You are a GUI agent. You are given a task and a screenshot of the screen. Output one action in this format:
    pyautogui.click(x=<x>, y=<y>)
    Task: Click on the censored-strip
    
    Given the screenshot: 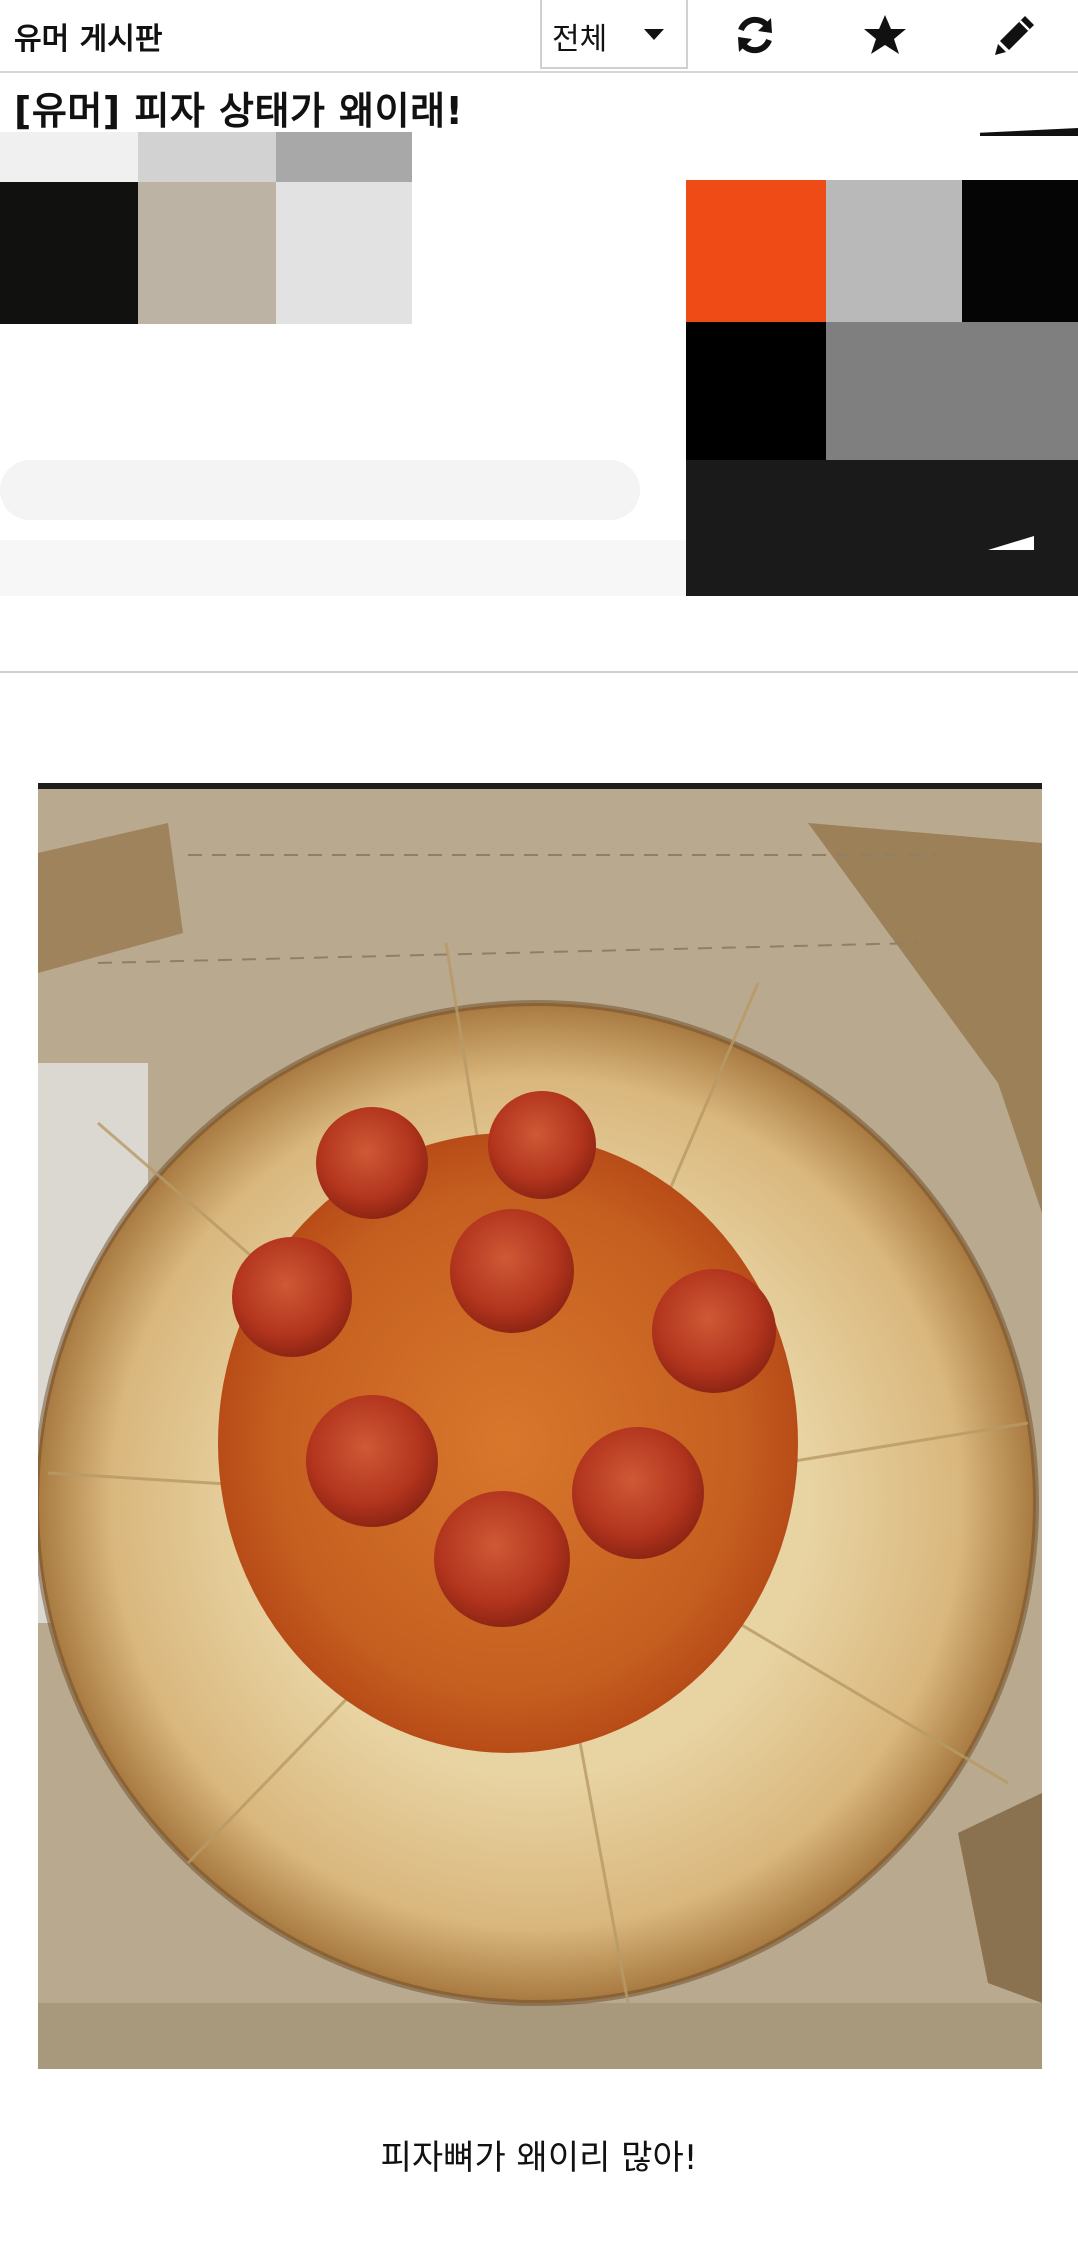 What is the action you would take?
    pyautogui.click(x=343, y=568)
    